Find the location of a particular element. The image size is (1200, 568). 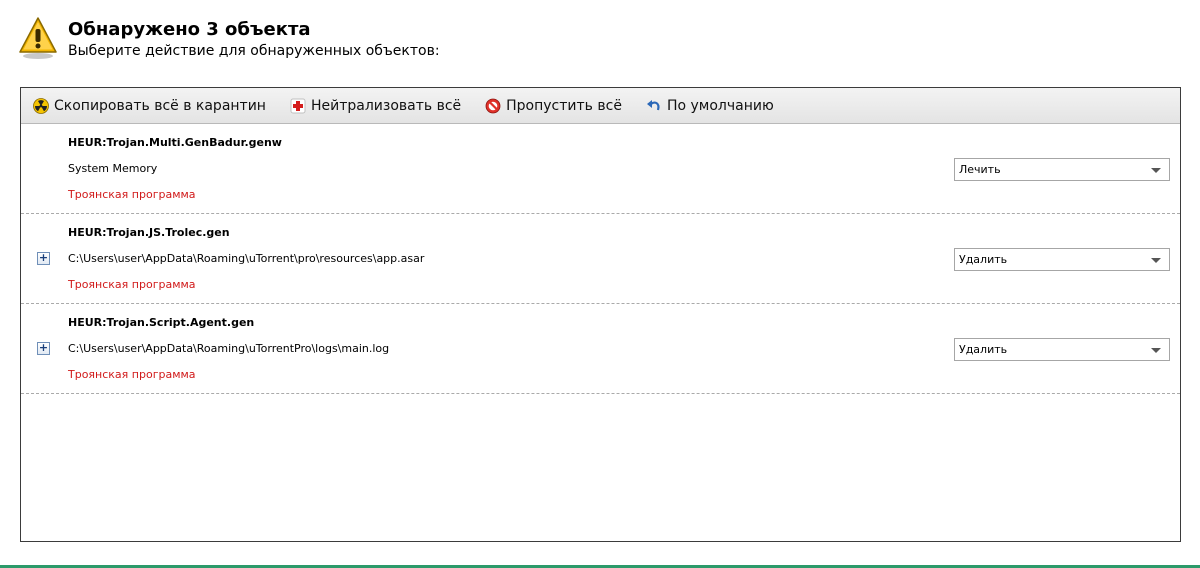

radiation-icon is located at coordinates (41, 105).